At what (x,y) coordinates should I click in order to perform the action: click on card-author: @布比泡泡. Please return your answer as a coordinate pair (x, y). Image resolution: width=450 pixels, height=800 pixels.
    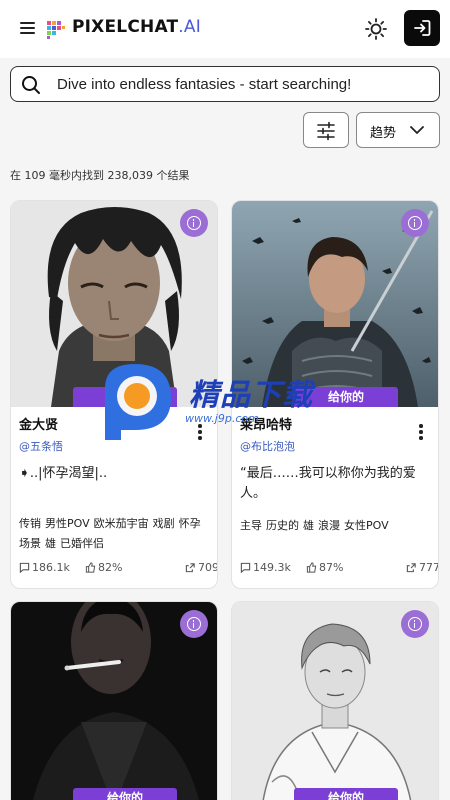
    Looking at the image, I should click on (267, 446).